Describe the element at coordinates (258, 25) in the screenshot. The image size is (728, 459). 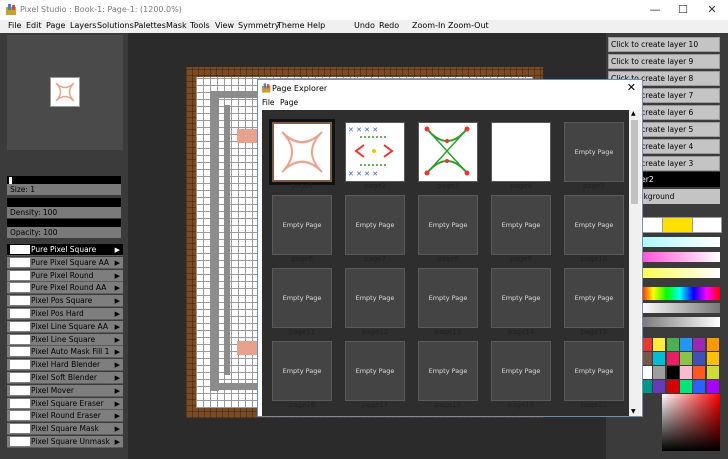
I see `menu-symmetry: Symmetry` at that location.